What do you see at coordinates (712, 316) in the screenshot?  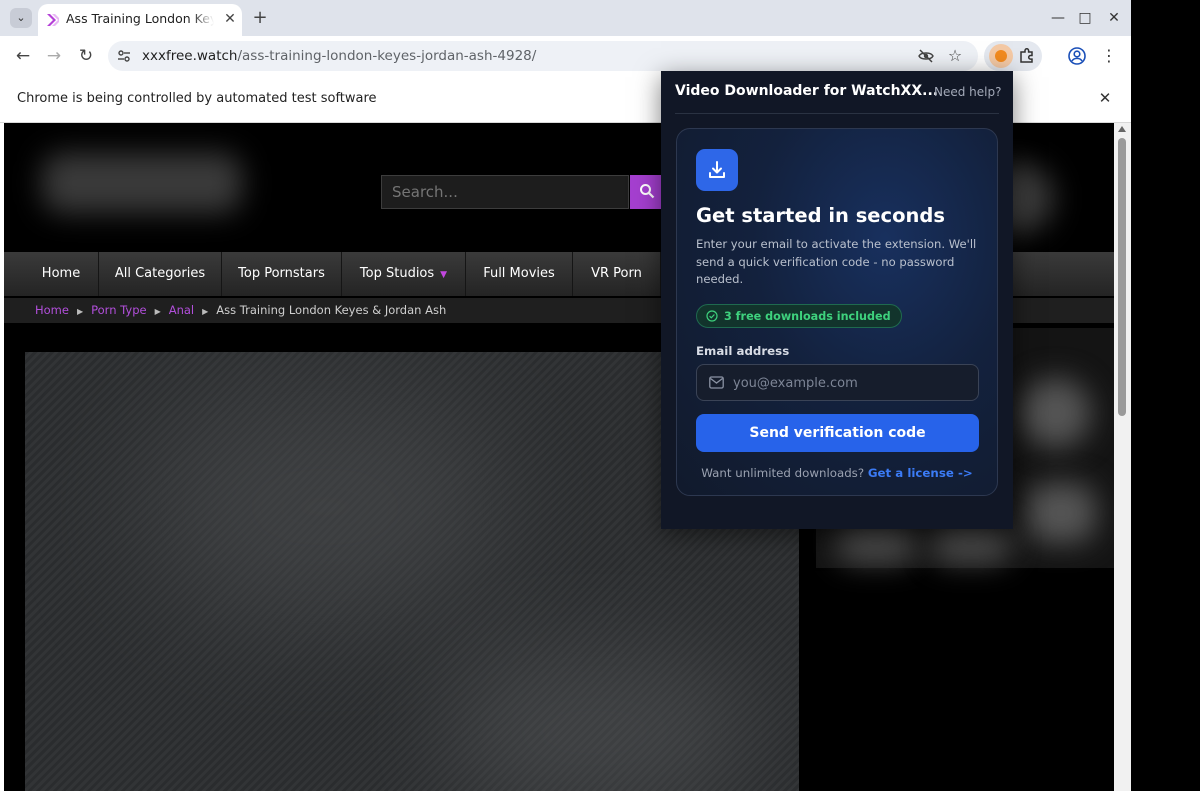 I see `check-circle-icon` at bounding box center [712, 316].